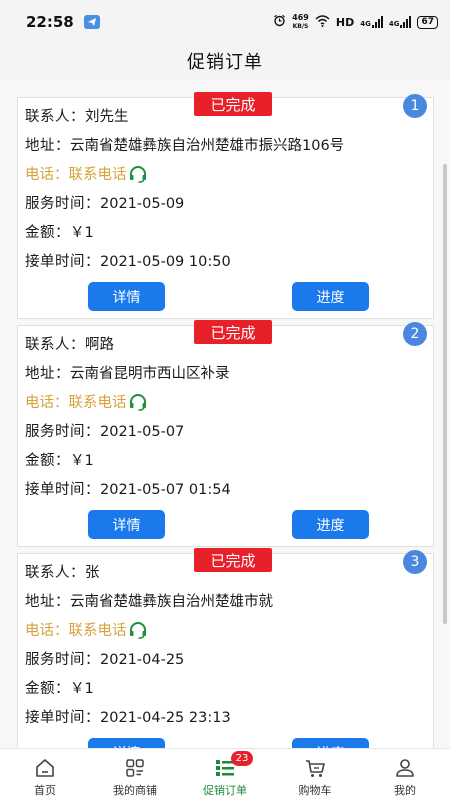 The height and width of the screenshot is (800, 450). Describe the element at coordinates (315, 768) in the screenshot. I see `cart-icon` at that location.